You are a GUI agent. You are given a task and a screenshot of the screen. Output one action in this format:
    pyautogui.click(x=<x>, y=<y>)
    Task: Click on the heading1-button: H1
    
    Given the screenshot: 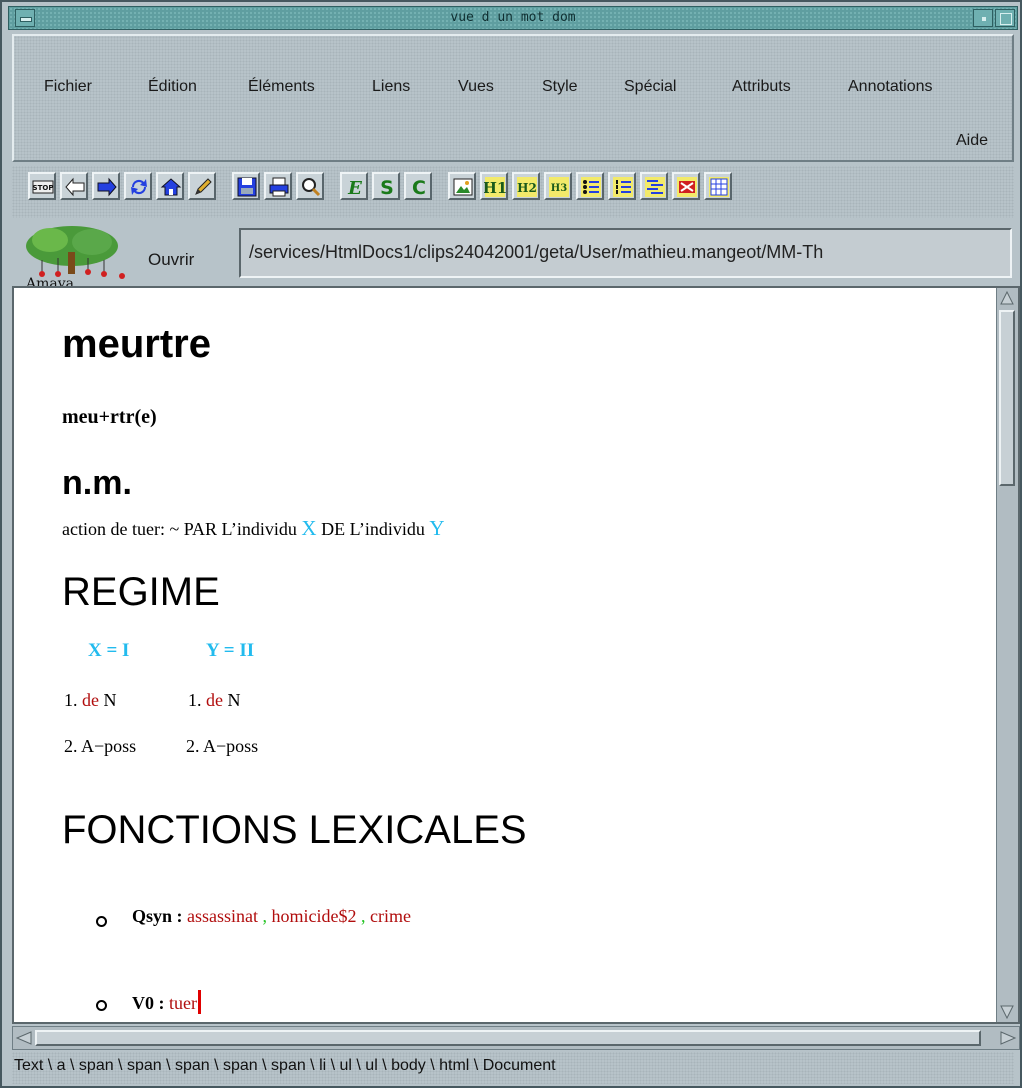 What is the action you would take?
    pyautogui.click(x=494, y=186)
    